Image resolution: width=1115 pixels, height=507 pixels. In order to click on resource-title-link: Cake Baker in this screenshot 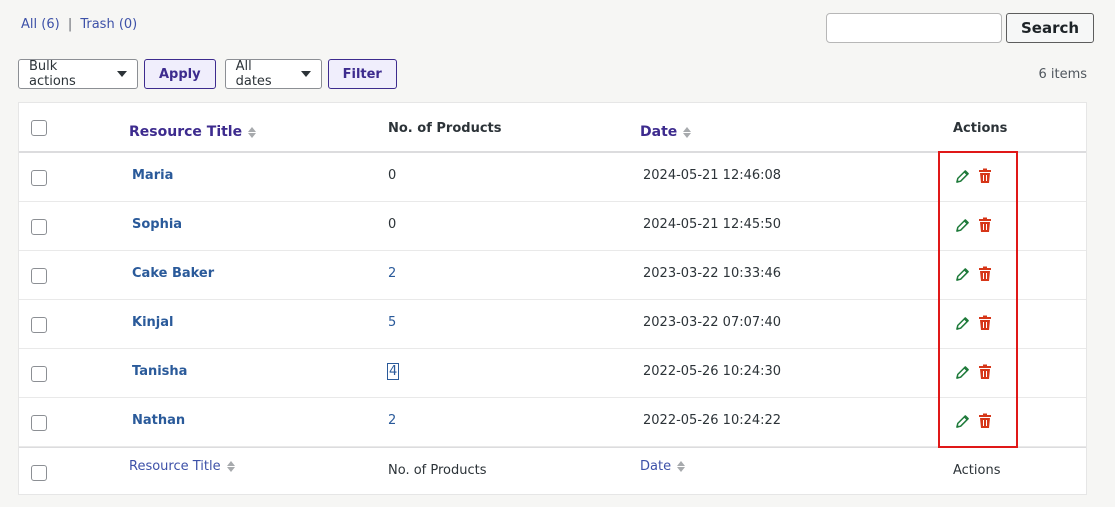, I will do `click(173, 273)`.